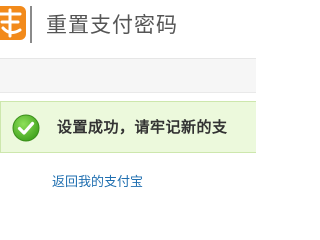 Image resolution: width=320 pixels, height=240 pixels. I want to click on back-to-alipay-link: 返回我的支付宝, so click(97, 183).